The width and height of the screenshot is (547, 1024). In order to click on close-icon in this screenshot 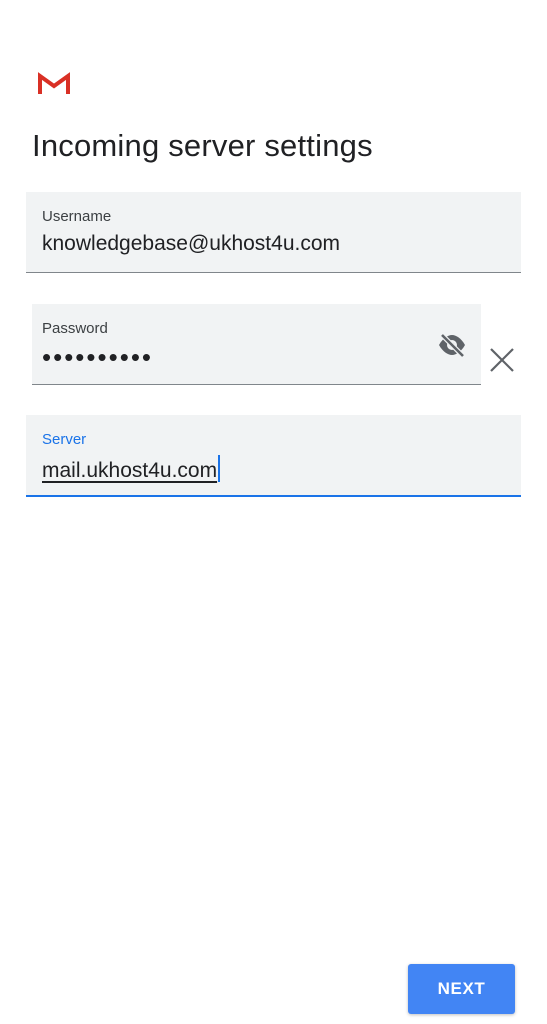, I will do `click(502, 360)`.